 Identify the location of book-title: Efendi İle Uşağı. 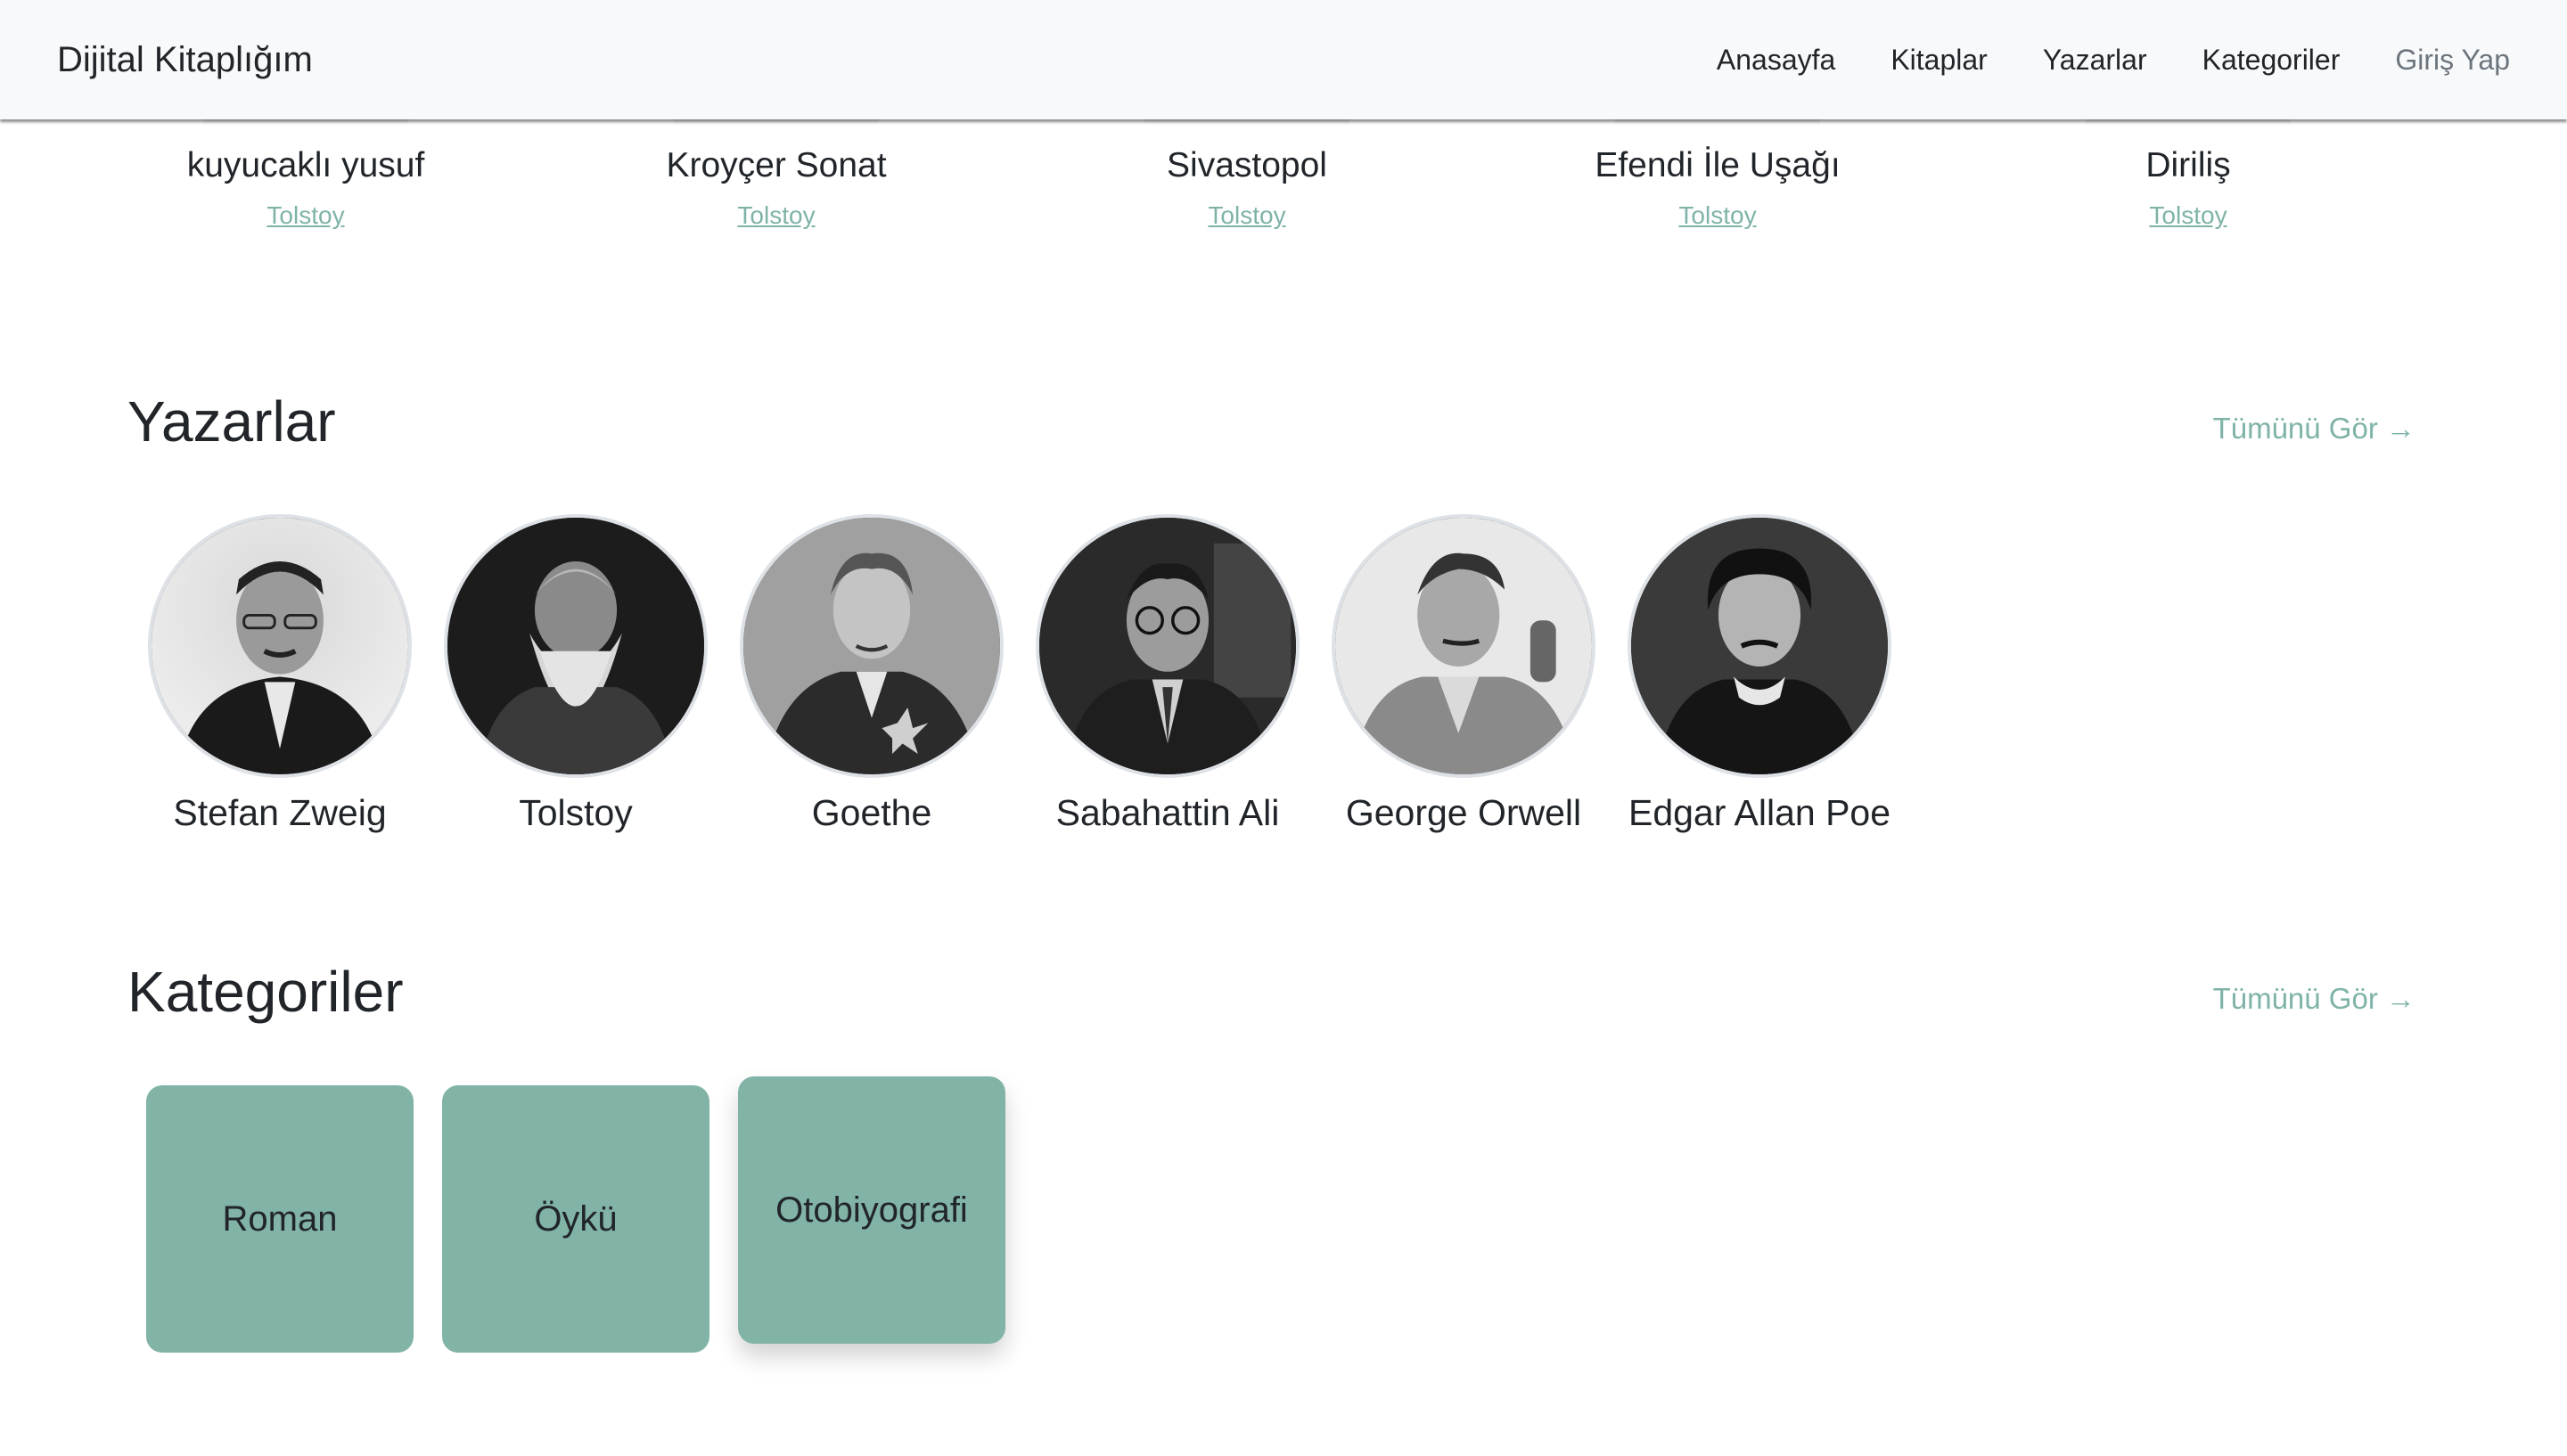
(1718, 165).